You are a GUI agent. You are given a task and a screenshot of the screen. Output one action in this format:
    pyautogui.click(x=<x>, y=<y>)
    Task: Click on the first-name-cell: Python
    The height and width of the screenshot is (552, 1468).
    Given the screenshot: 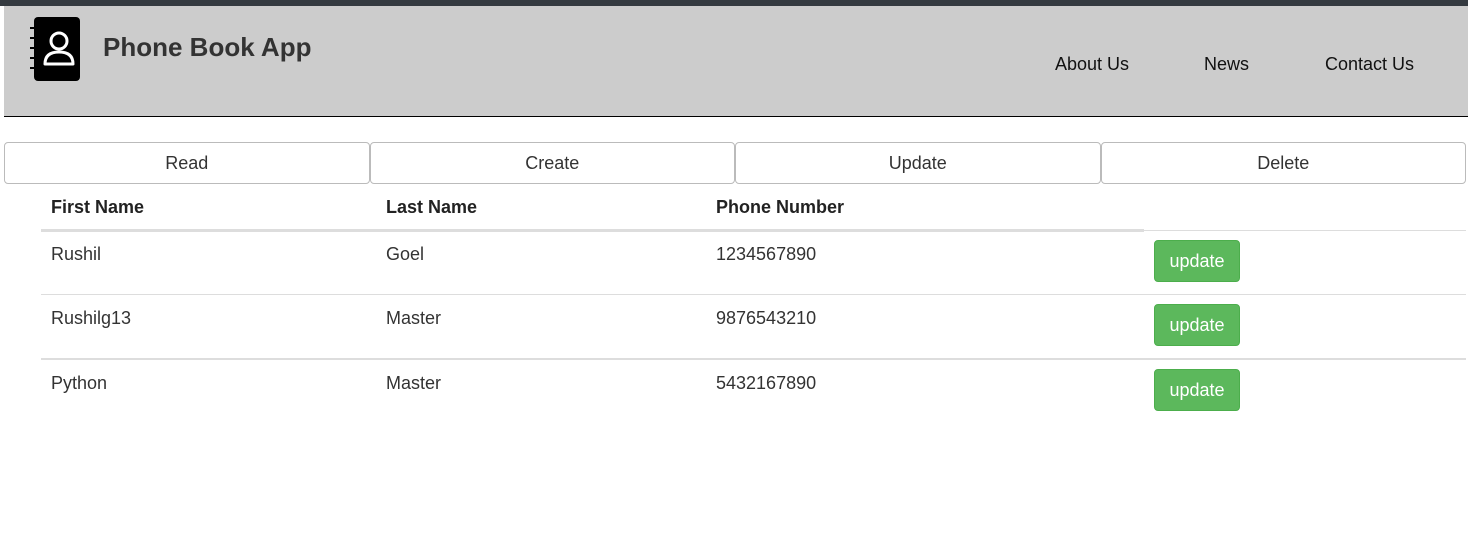 What is the action you would take?
    pyautogui.click(x=79, y=383)
    